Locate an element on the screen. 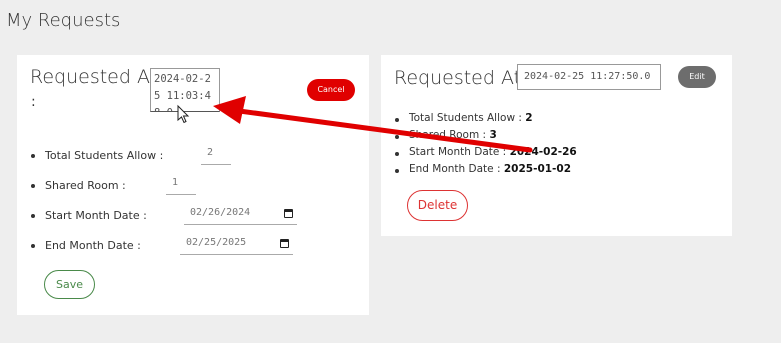  list-item: Total Students Allow : 2 is located at coordinates (486, 120).